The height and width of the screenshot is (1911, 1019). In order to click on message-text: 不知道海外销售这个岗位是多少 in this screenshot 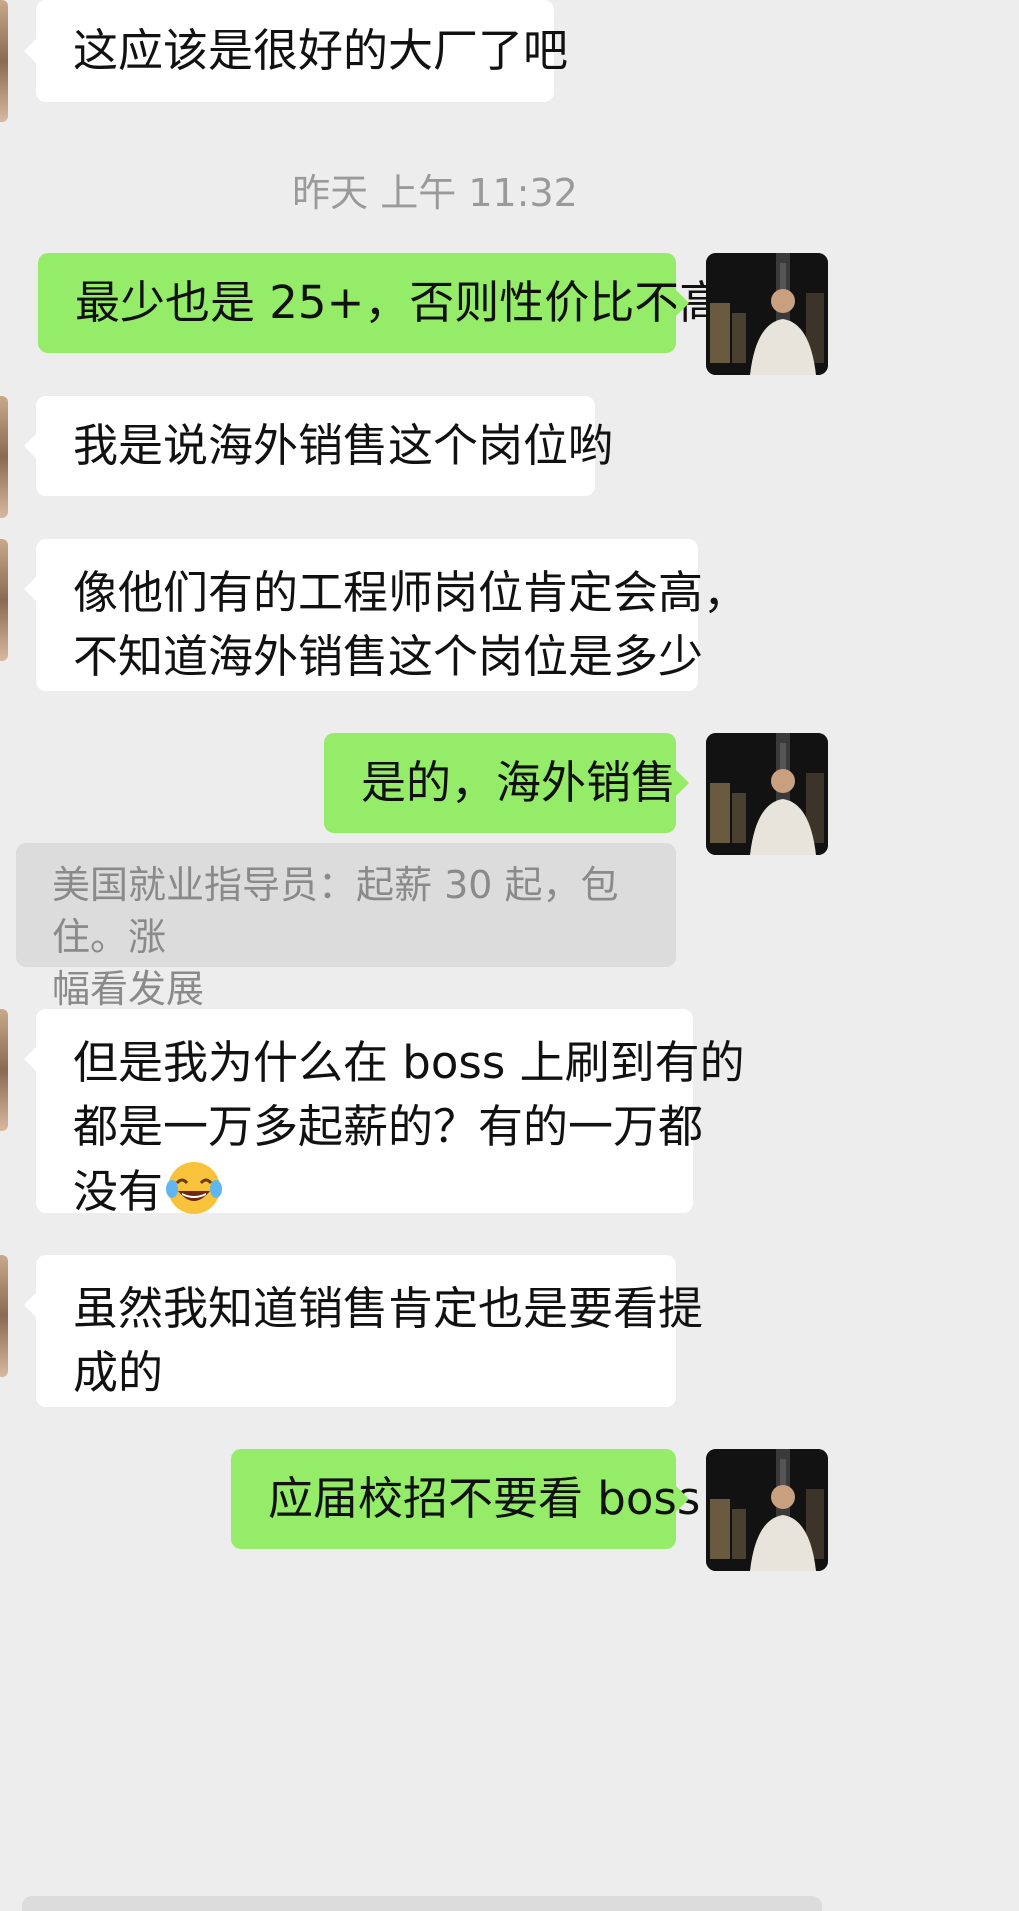, I will do `click(388, 656)`.